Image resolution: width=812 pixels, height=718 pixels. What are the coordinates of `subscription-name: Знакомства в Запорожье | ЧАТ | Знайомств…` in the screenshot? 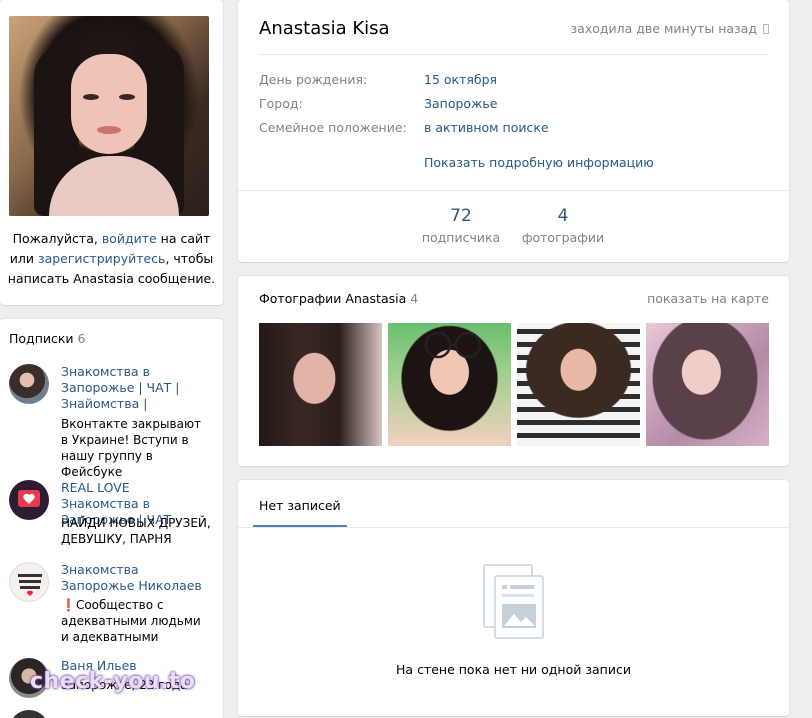 It's located at (136, 388).